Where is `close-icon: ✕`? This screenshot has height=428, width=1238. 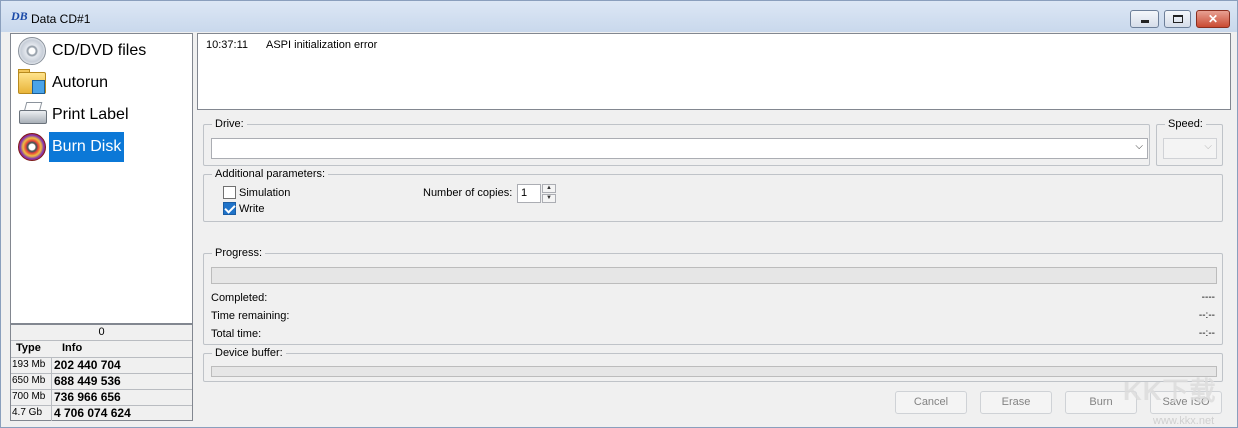 close-icon: ✕ is located at coordinates (1213, 19).